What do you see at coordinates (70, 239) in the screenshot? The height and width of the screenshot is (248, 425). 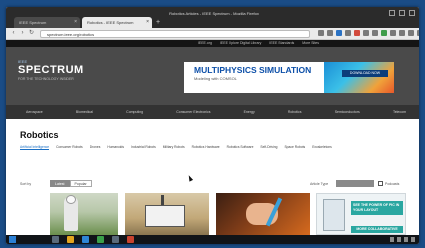 I see `folder-icon` at bounding box center [70, 239].